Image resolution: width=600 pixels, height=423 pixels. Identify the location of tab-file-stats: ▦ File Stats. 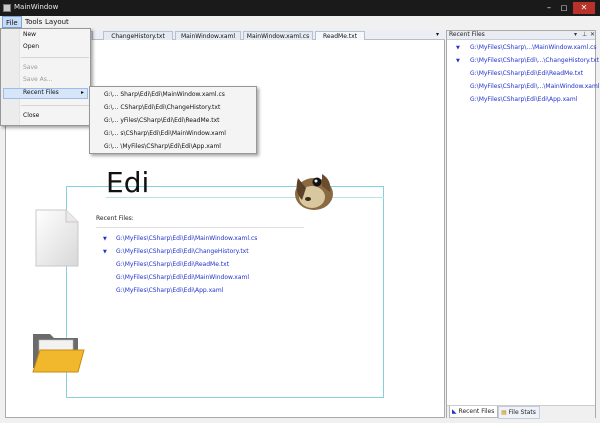
(519, 412).